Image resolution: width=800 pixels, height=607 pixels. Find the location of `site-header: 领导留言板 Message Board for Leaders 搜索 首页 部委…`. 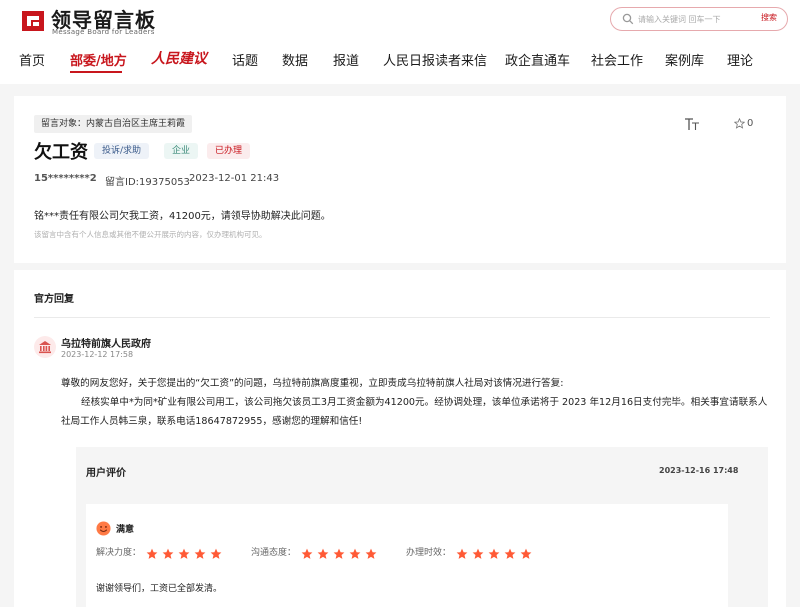

site-header: 领导留言板 Message Board for Leaders 搜索 首页 部委… is located at coordinates (400, 42).